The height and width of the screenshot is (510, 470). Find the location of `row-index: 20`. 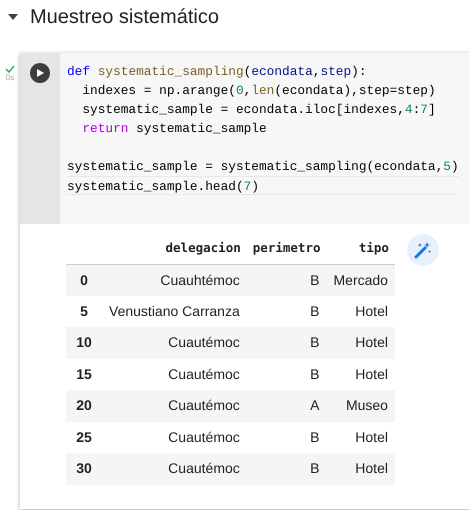

row-index: 20 is located at coordinates (84, 406).